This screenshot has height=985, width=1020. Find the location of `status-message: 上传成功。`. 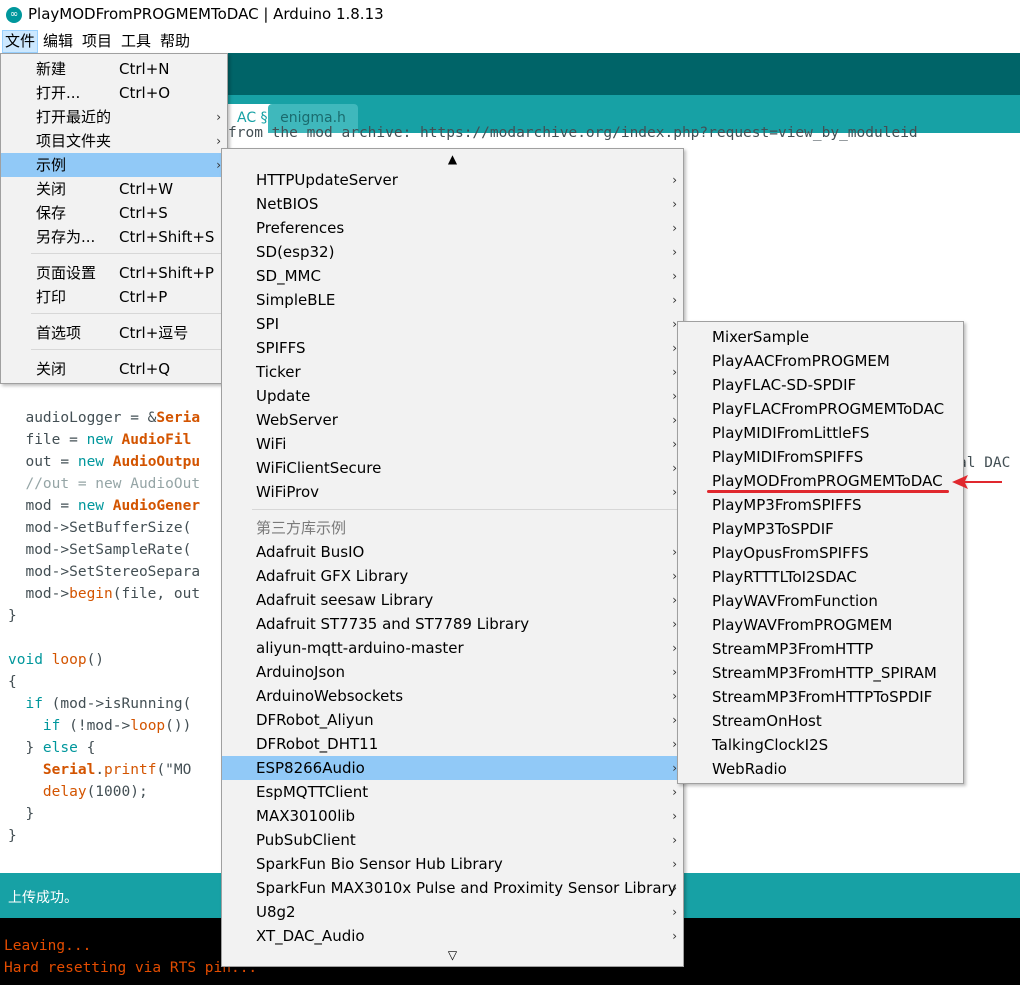

status-message: 上传成功。 is located at coordinates (43, 898).